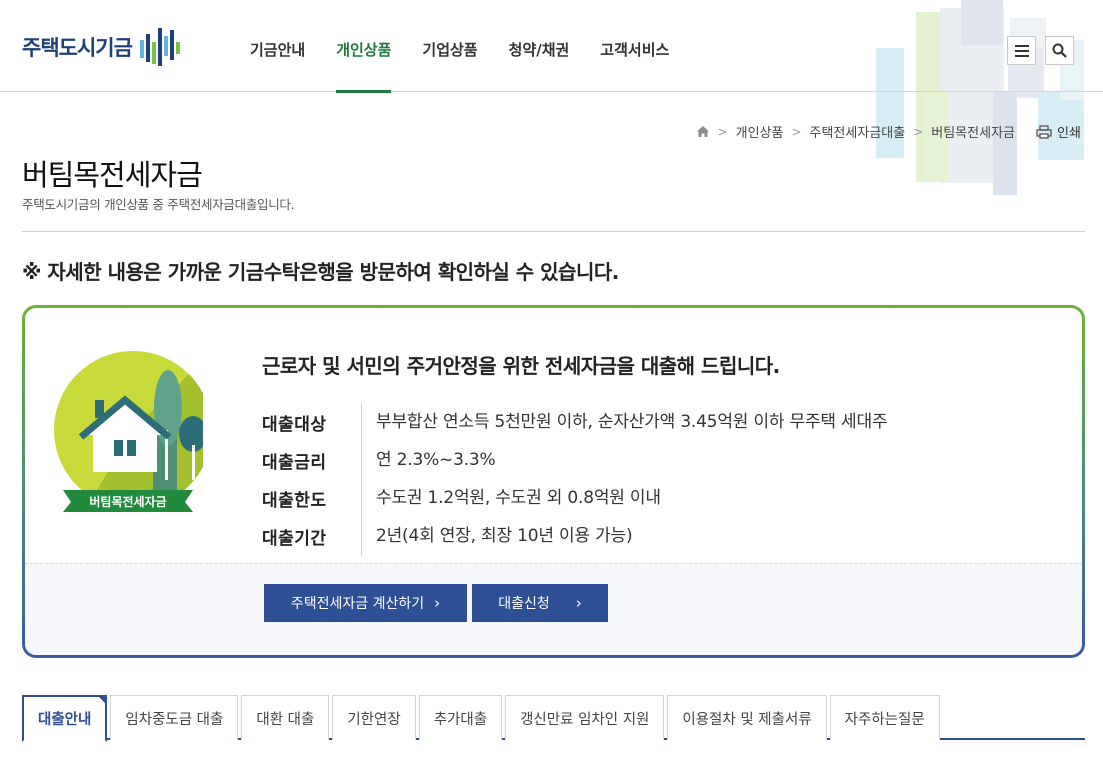 Image resolution: width=1103 pixels, height=770 pixels. I want to click on site-logo: 주택도시기금, so click(101, 47).